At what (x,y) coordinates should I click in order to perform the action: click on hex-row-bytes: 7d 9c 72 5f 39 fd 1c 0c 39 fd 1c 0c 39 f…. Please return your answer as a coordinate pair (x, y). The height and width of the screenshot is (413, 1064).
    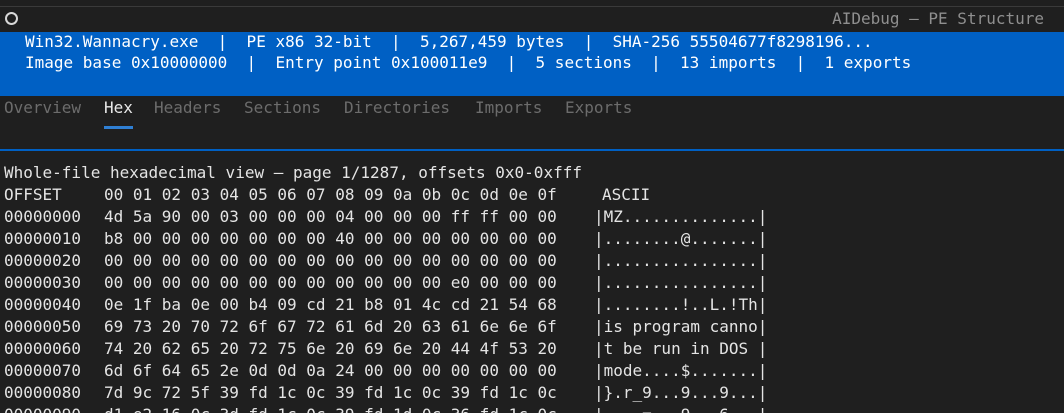
    Looking at the image, I should click on (330, 392).